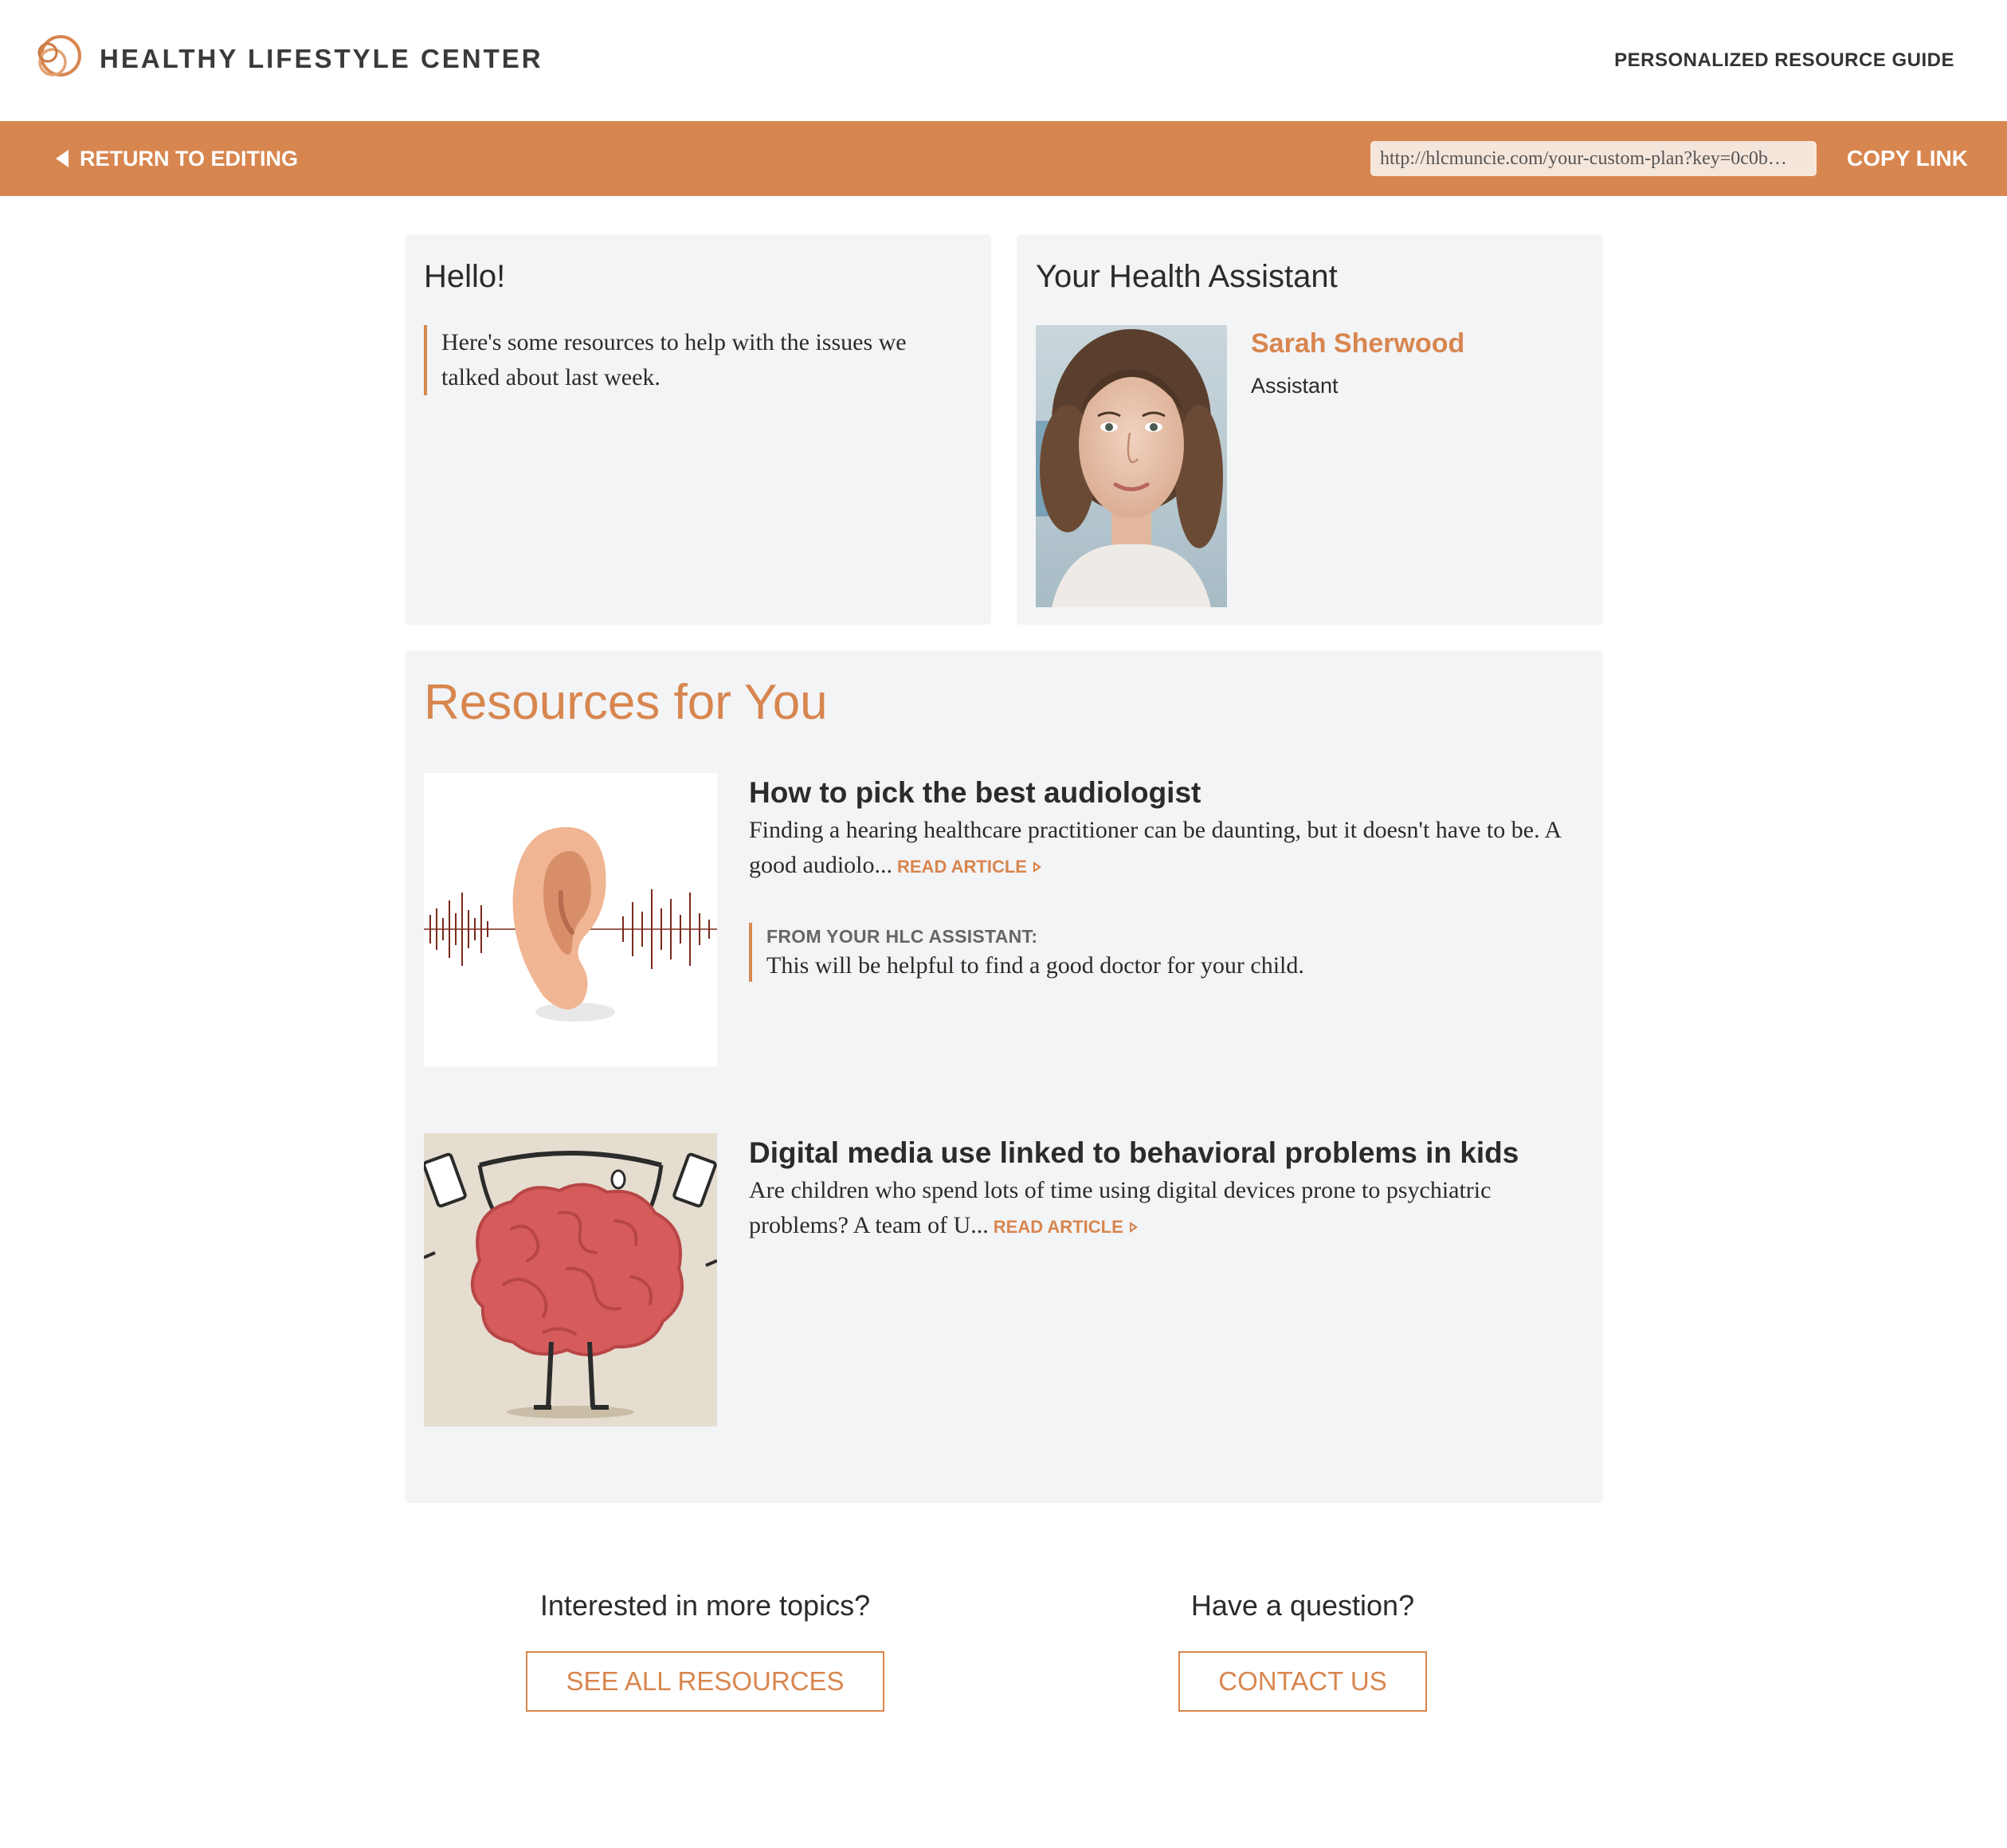 Image resolution: width=2007 pixels, height=1848 pixels. I want to click on return-to-editing-button: RETURN TO EDITING, so click(177, 158).